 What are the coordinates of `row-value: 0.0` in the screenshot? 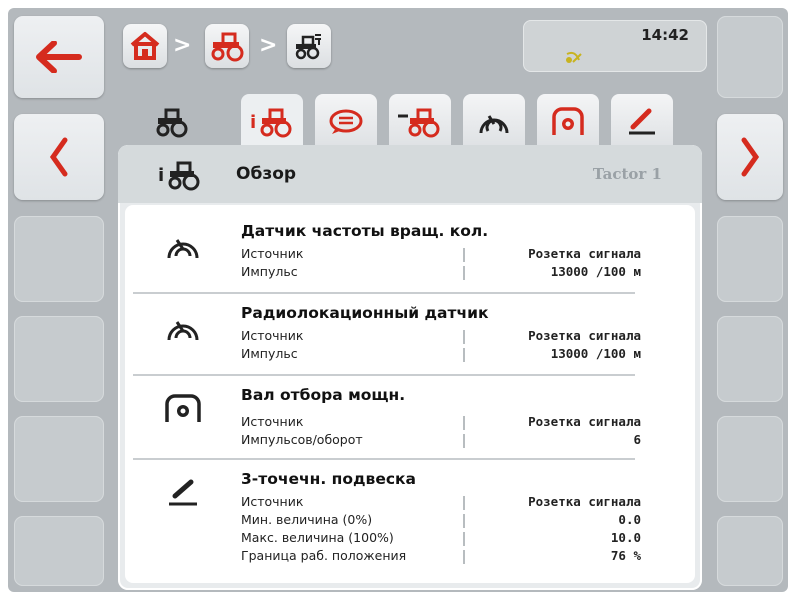 It's located at (629, 519).